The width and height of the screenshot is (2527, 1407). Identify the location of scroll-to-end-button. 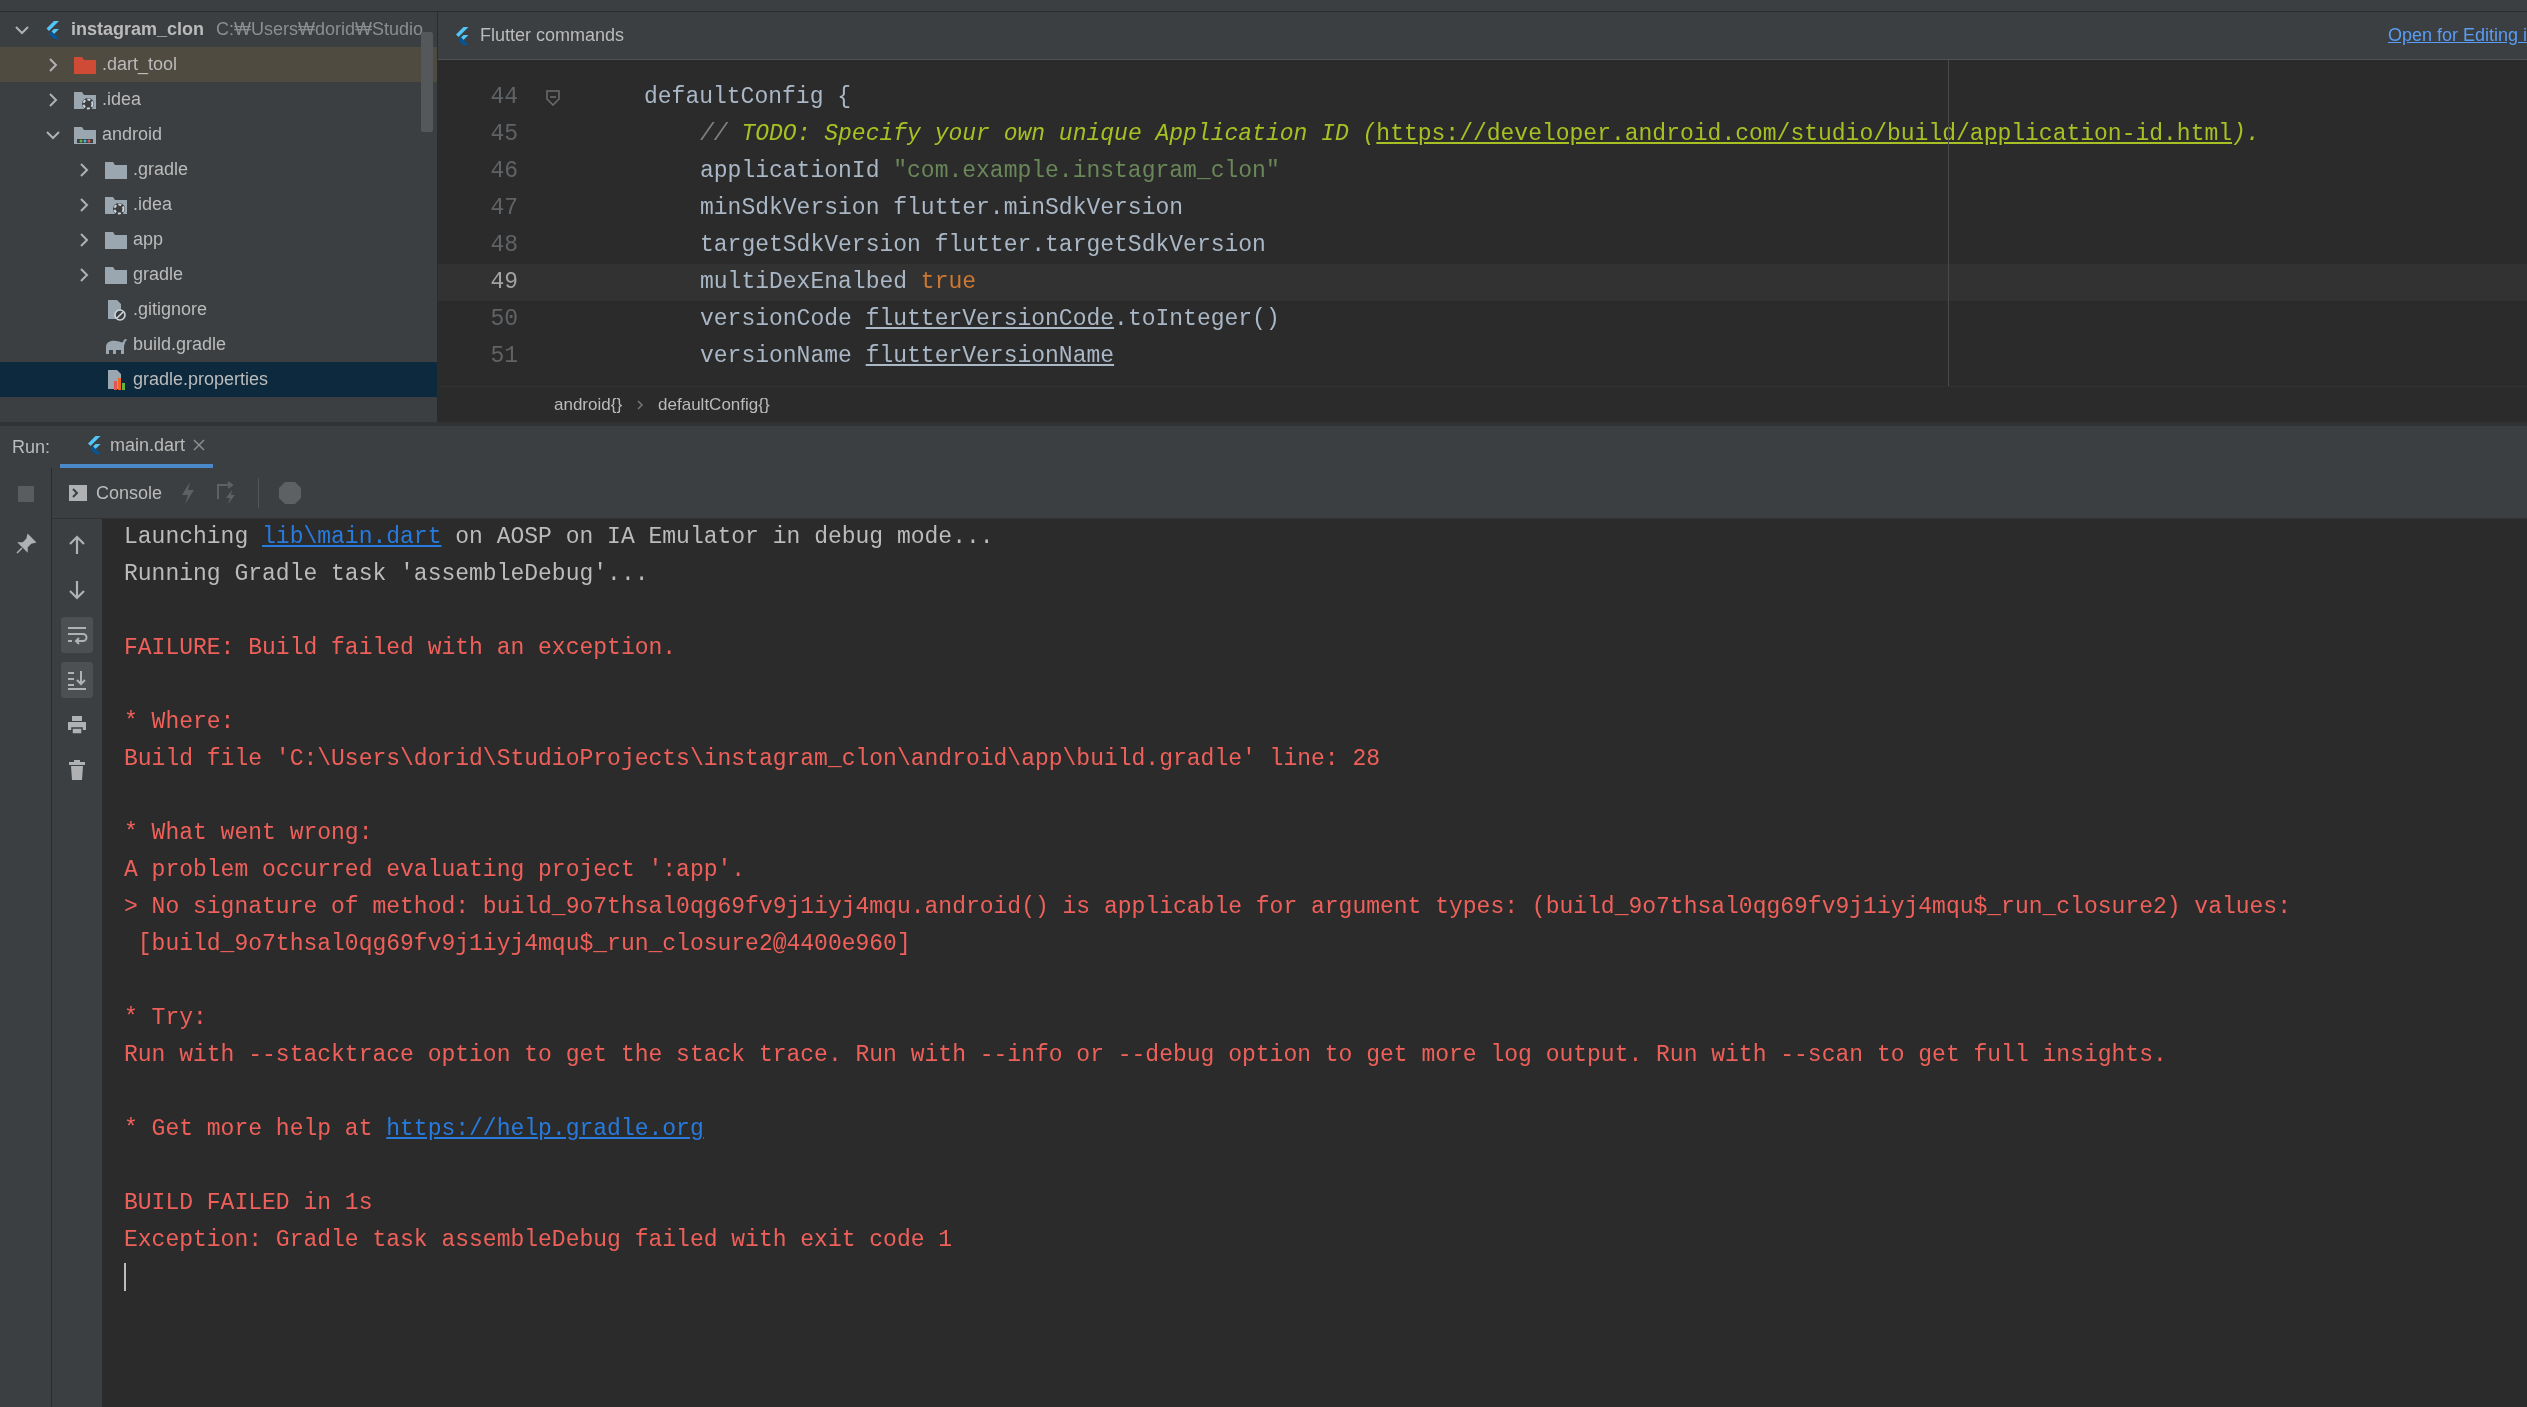
(77, 680).